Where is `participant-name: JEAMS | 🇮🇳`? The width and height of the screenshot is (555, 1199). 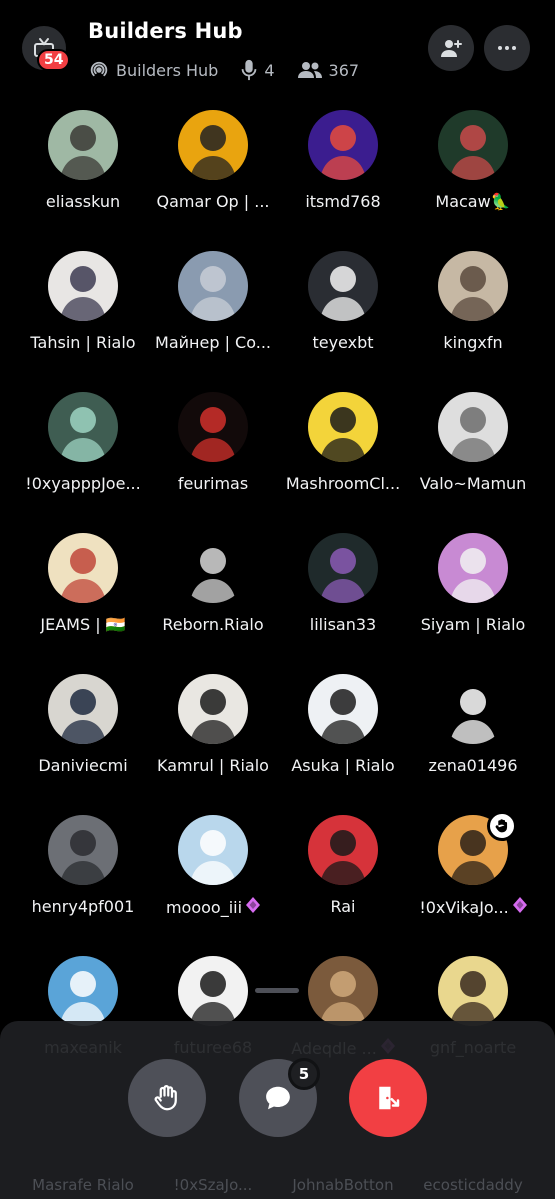 participant-name: JEAMS | 🇮🇳 is located at coordinates (83, 624).